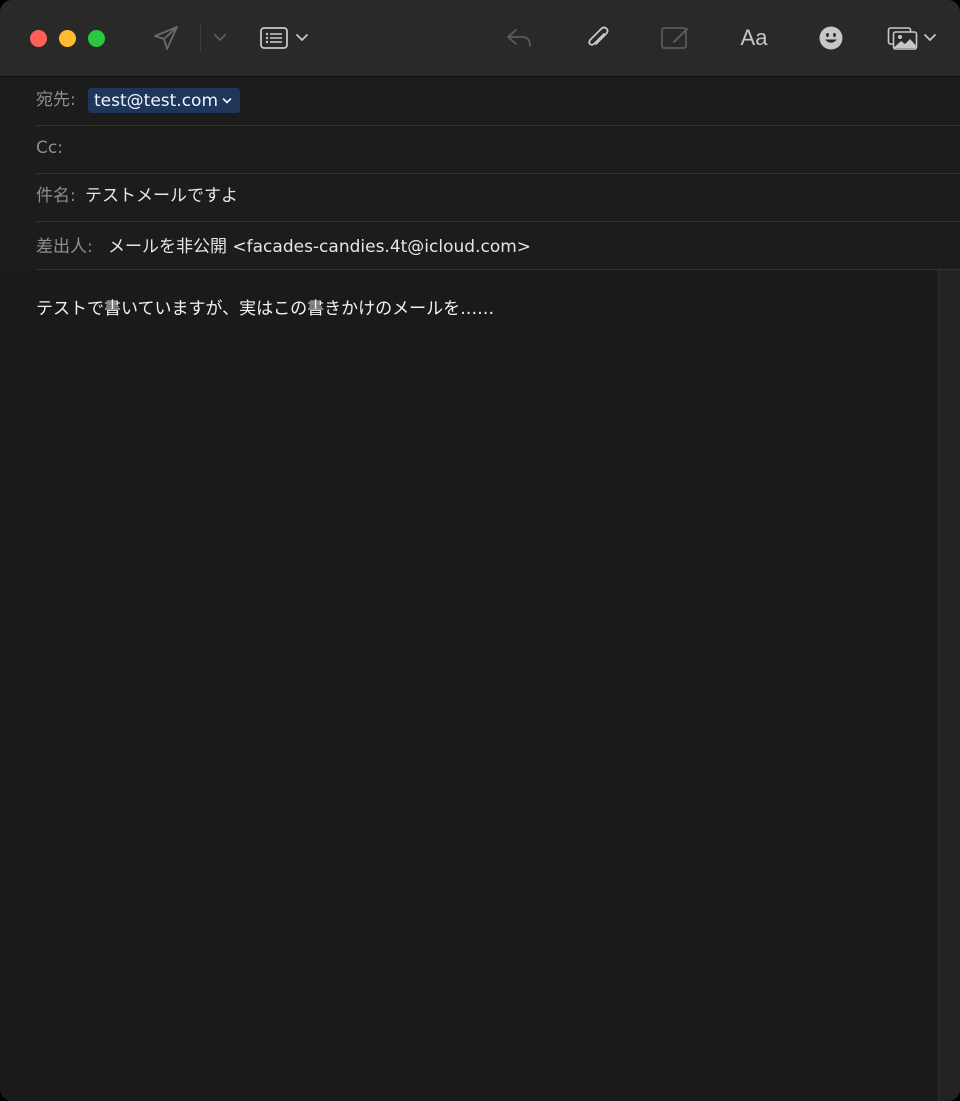  I want to click on emoji-icon, so click(831, 38).